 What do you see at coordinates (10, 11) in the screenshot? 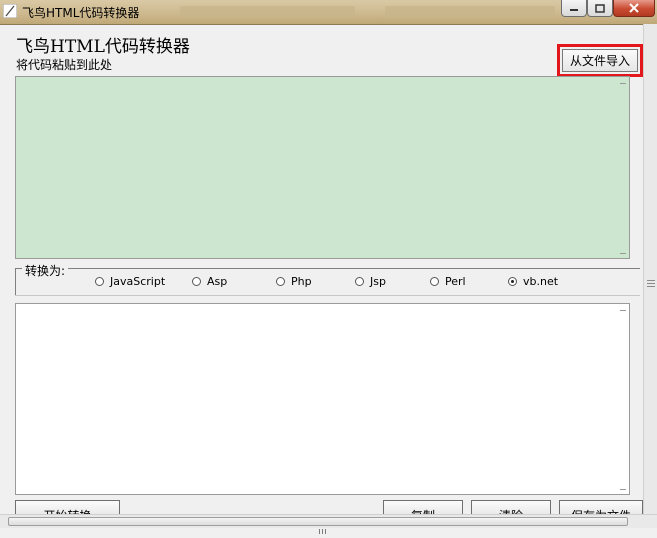
I see `app-icon` at bounding box center [10, 11].